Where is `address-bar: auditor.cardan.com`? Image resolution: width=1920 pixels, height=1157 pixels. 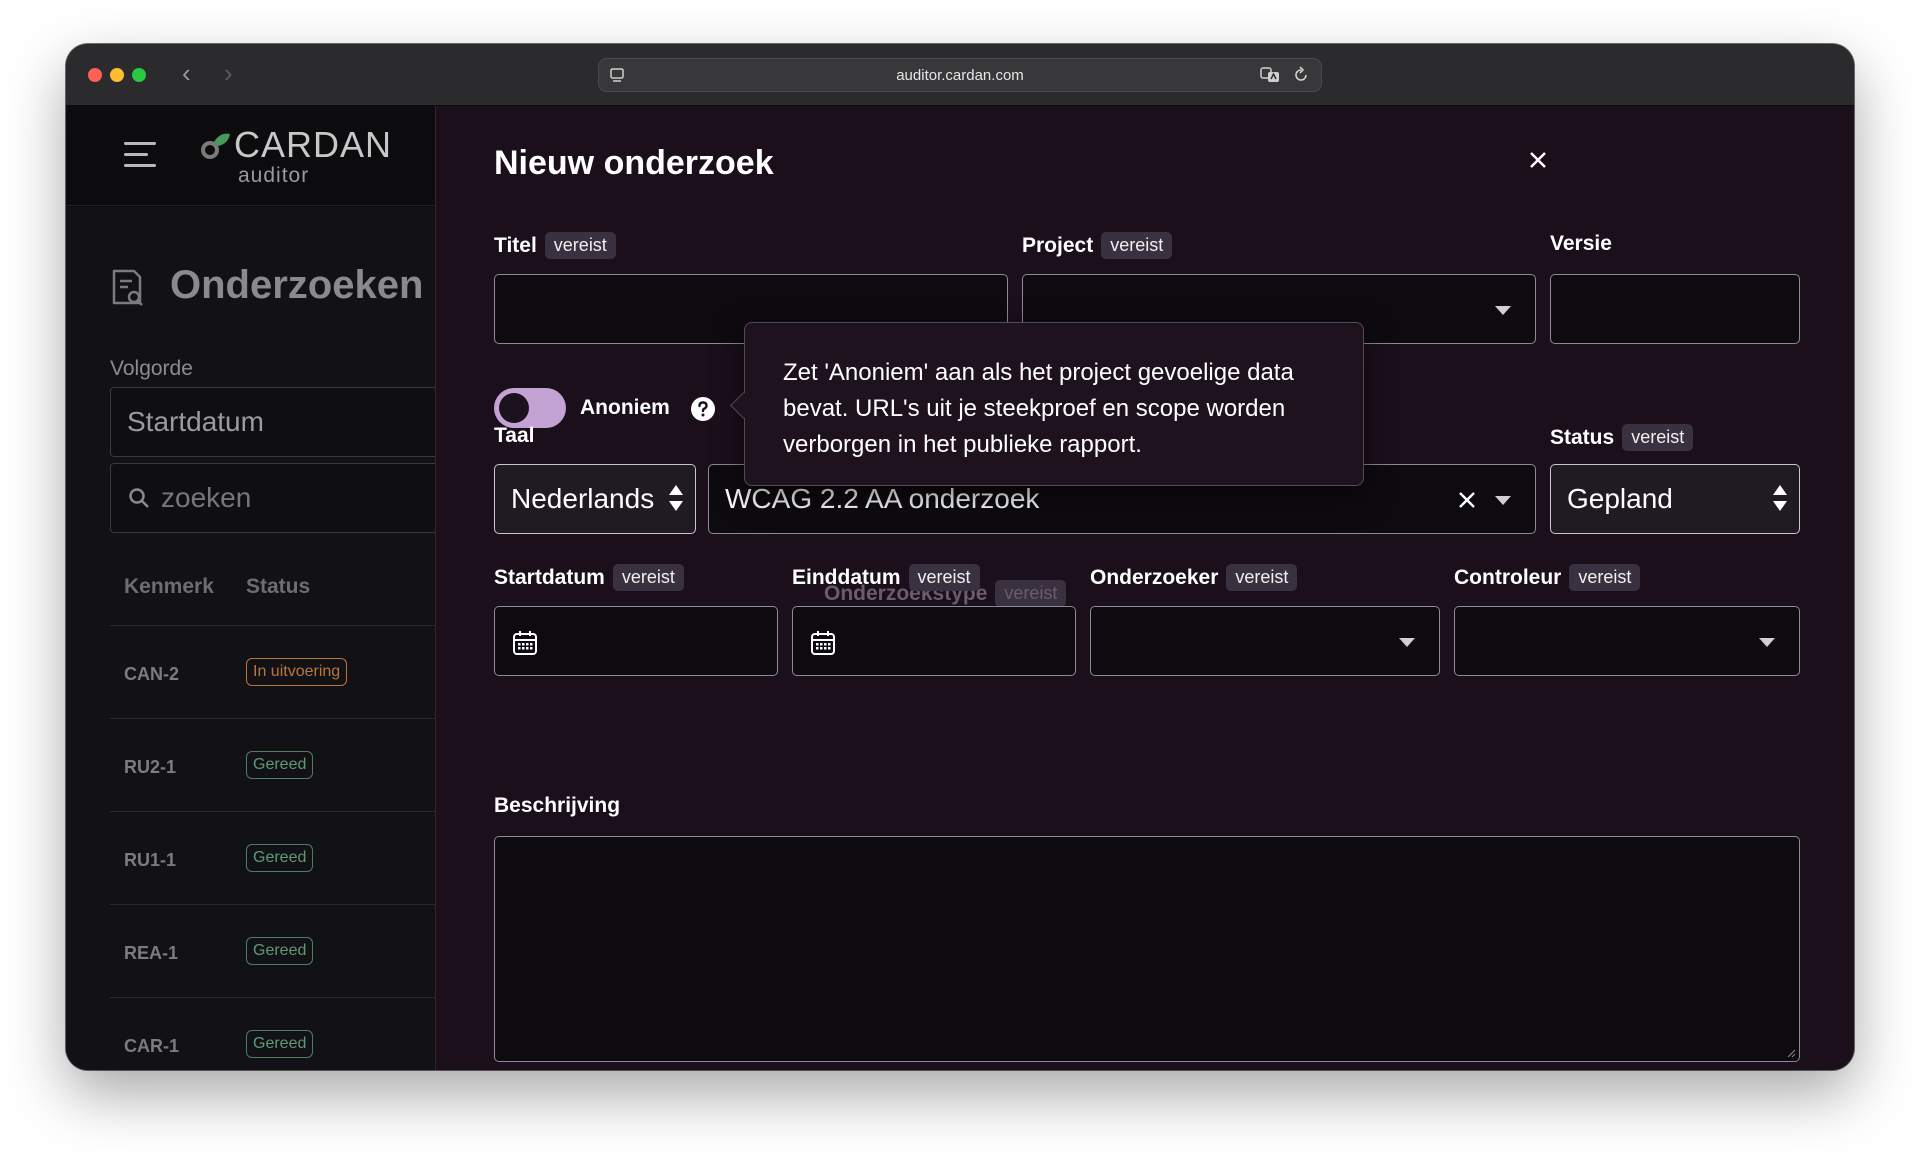
address-bar: auditor.cardan.com is located at coordinates (960, 75).